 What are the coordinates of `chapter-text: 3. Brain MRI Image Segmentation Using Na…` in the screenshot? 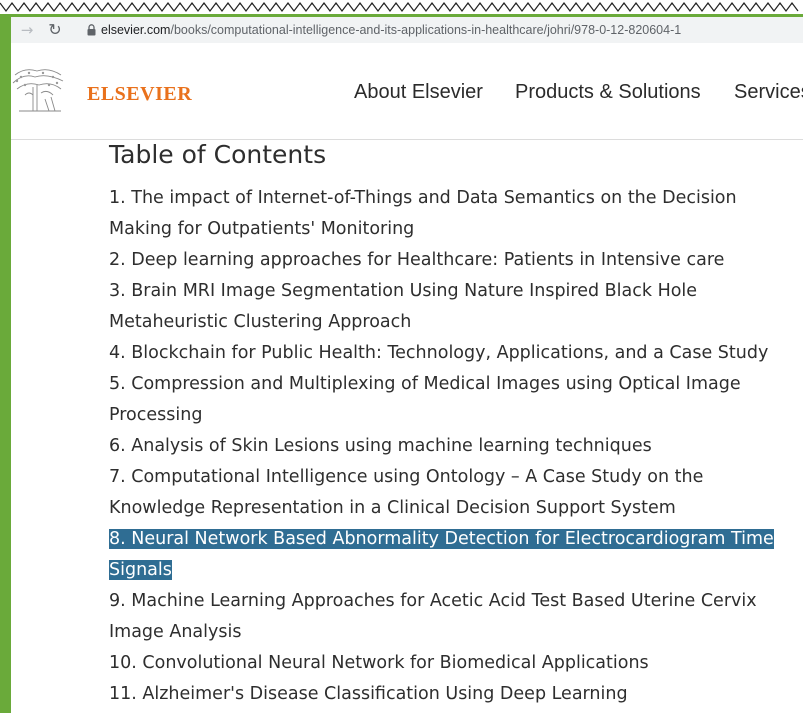 It's located at (403, 291).